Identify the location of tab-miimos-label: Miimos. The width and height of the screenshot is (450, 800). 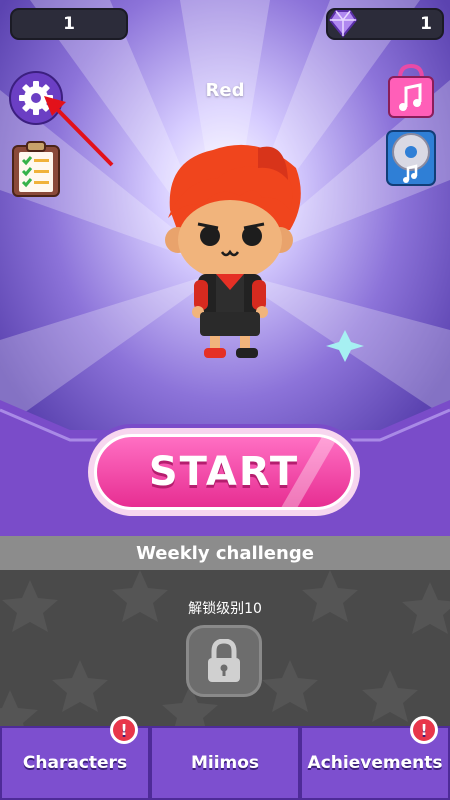
(225, 763).